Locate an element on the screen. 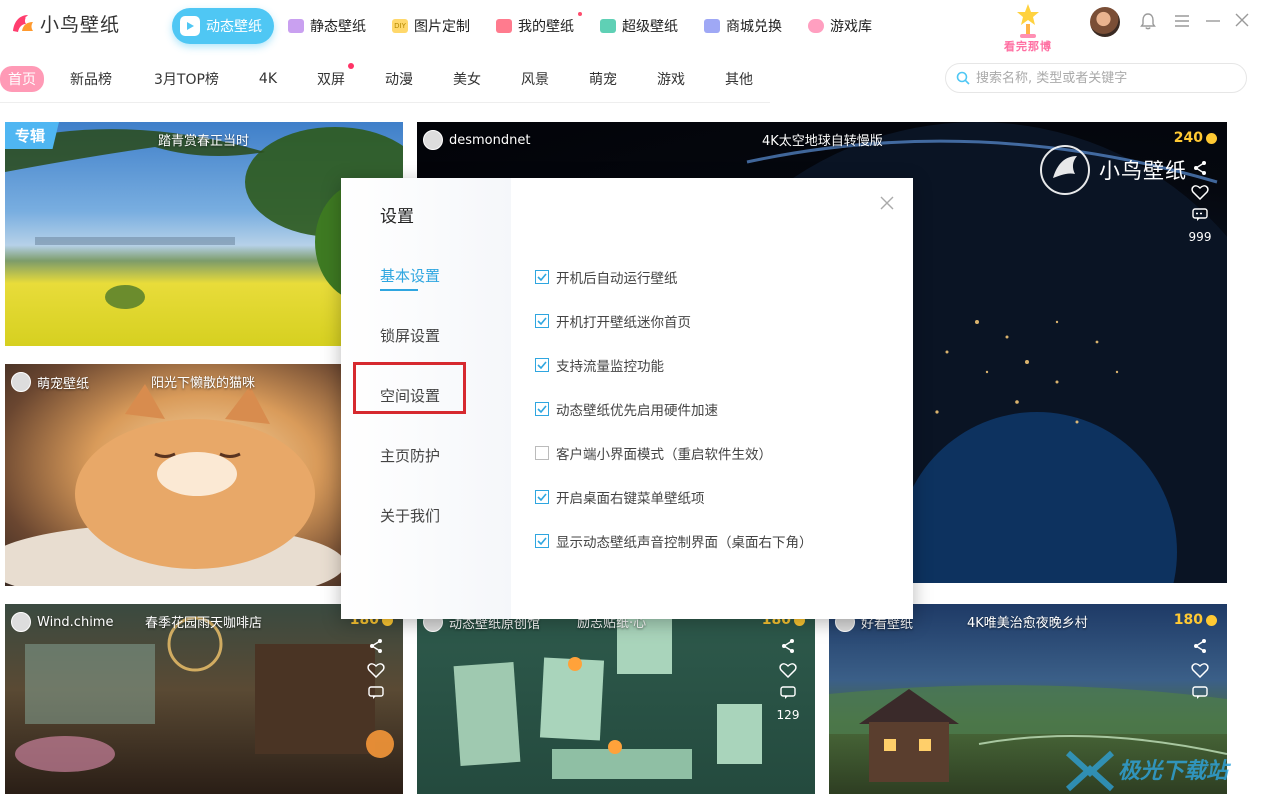 This screenshot has width=1261, height=801. nav-item-game-library: 游戏库 is located at coordinates (840, 26).